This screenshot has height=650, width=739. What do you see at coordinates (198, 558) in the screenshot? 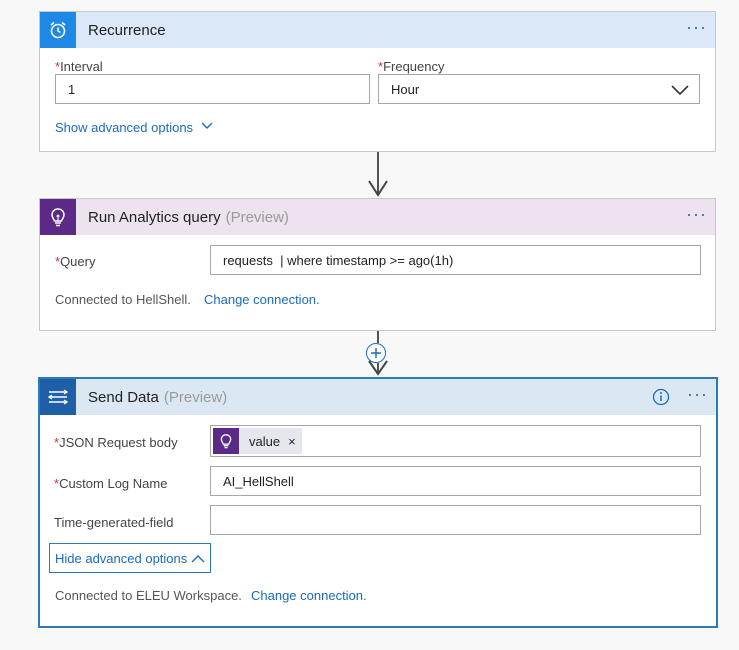
I see `chevron-up-icon` at bounding box center [198, 558].